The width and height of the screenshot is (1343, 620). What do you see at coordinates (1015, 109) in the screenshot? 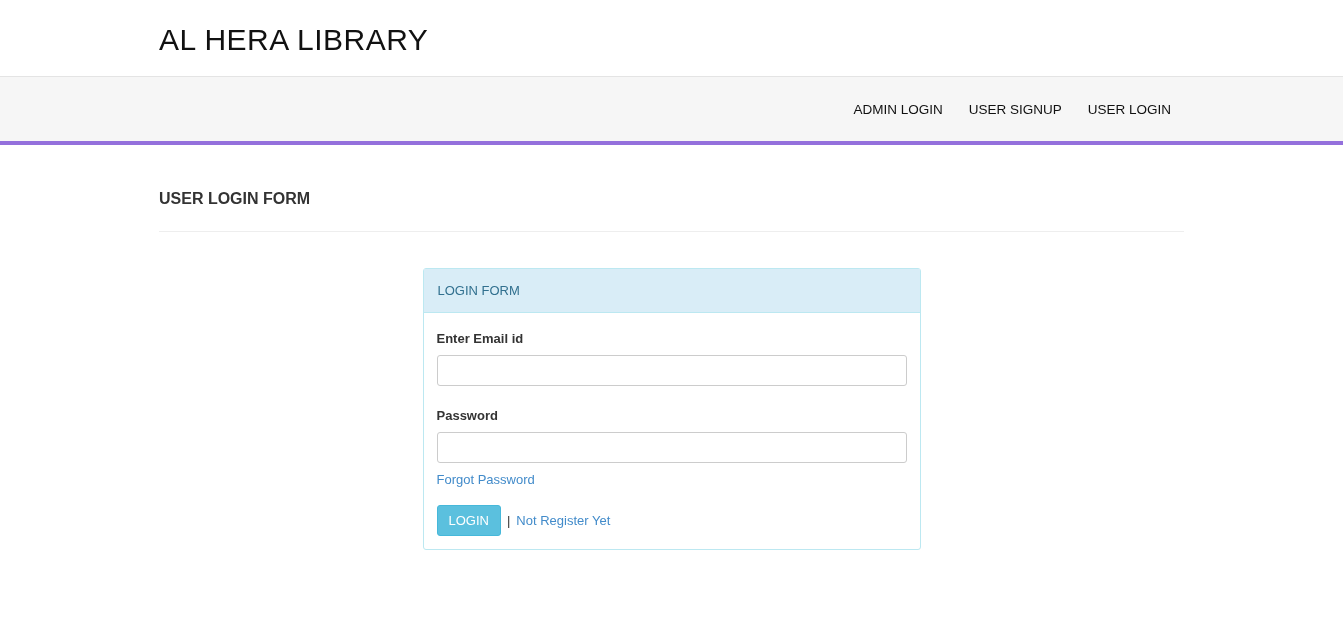
I see `nav-link: USER SIGNUP` at bounding box center [1015, 109].